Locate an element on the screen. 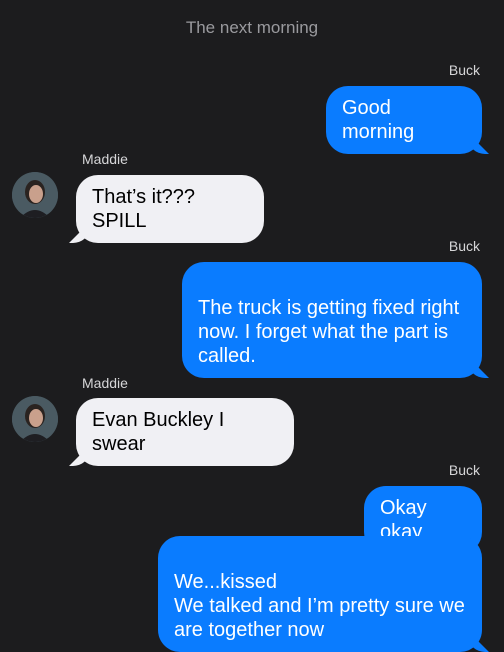 Image resolution: width=504 pixels, height=652 pixels. incoming-message-bubble: That’s it??? SPILL is located at coordinates (170, 209).